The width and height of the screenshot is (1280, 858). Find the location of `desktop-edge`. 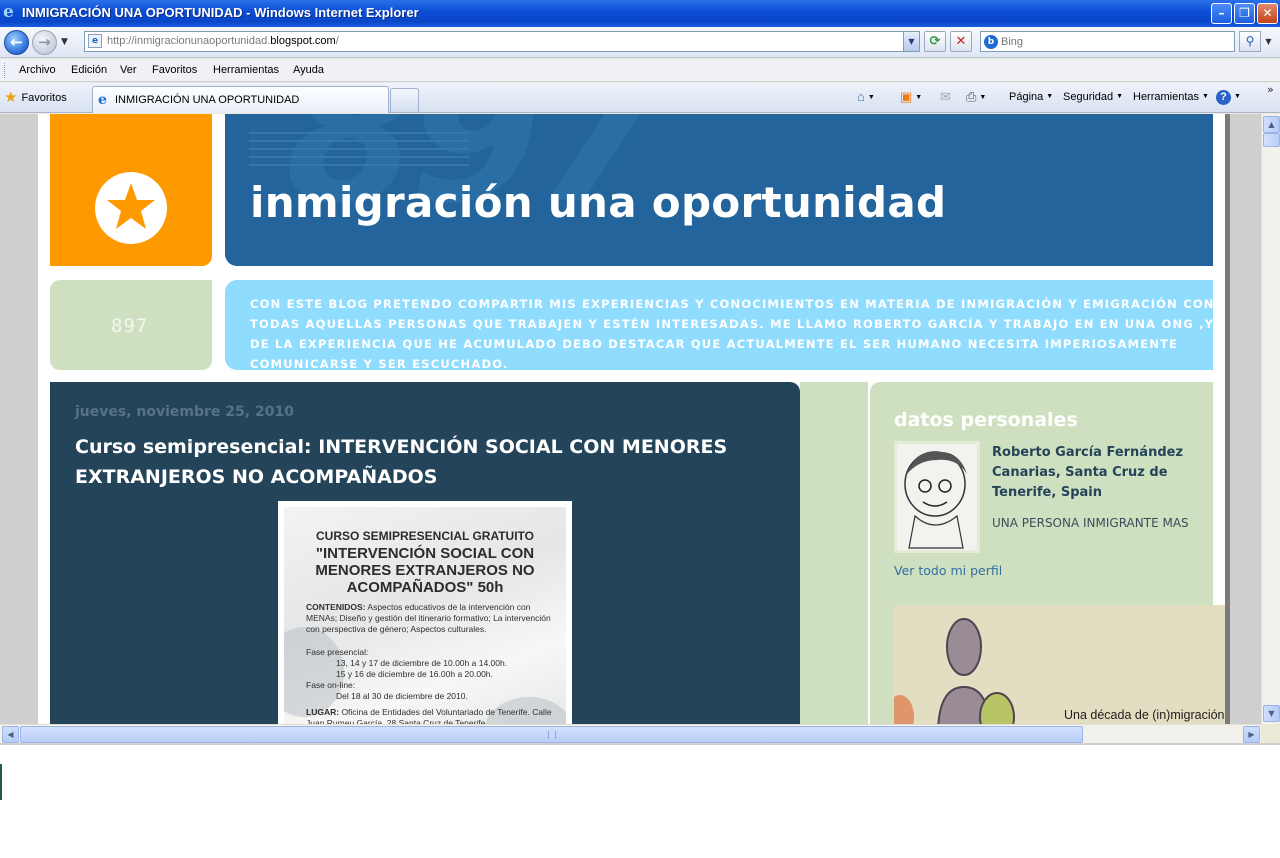

desktop-edge is located at coordinates (1, 782).